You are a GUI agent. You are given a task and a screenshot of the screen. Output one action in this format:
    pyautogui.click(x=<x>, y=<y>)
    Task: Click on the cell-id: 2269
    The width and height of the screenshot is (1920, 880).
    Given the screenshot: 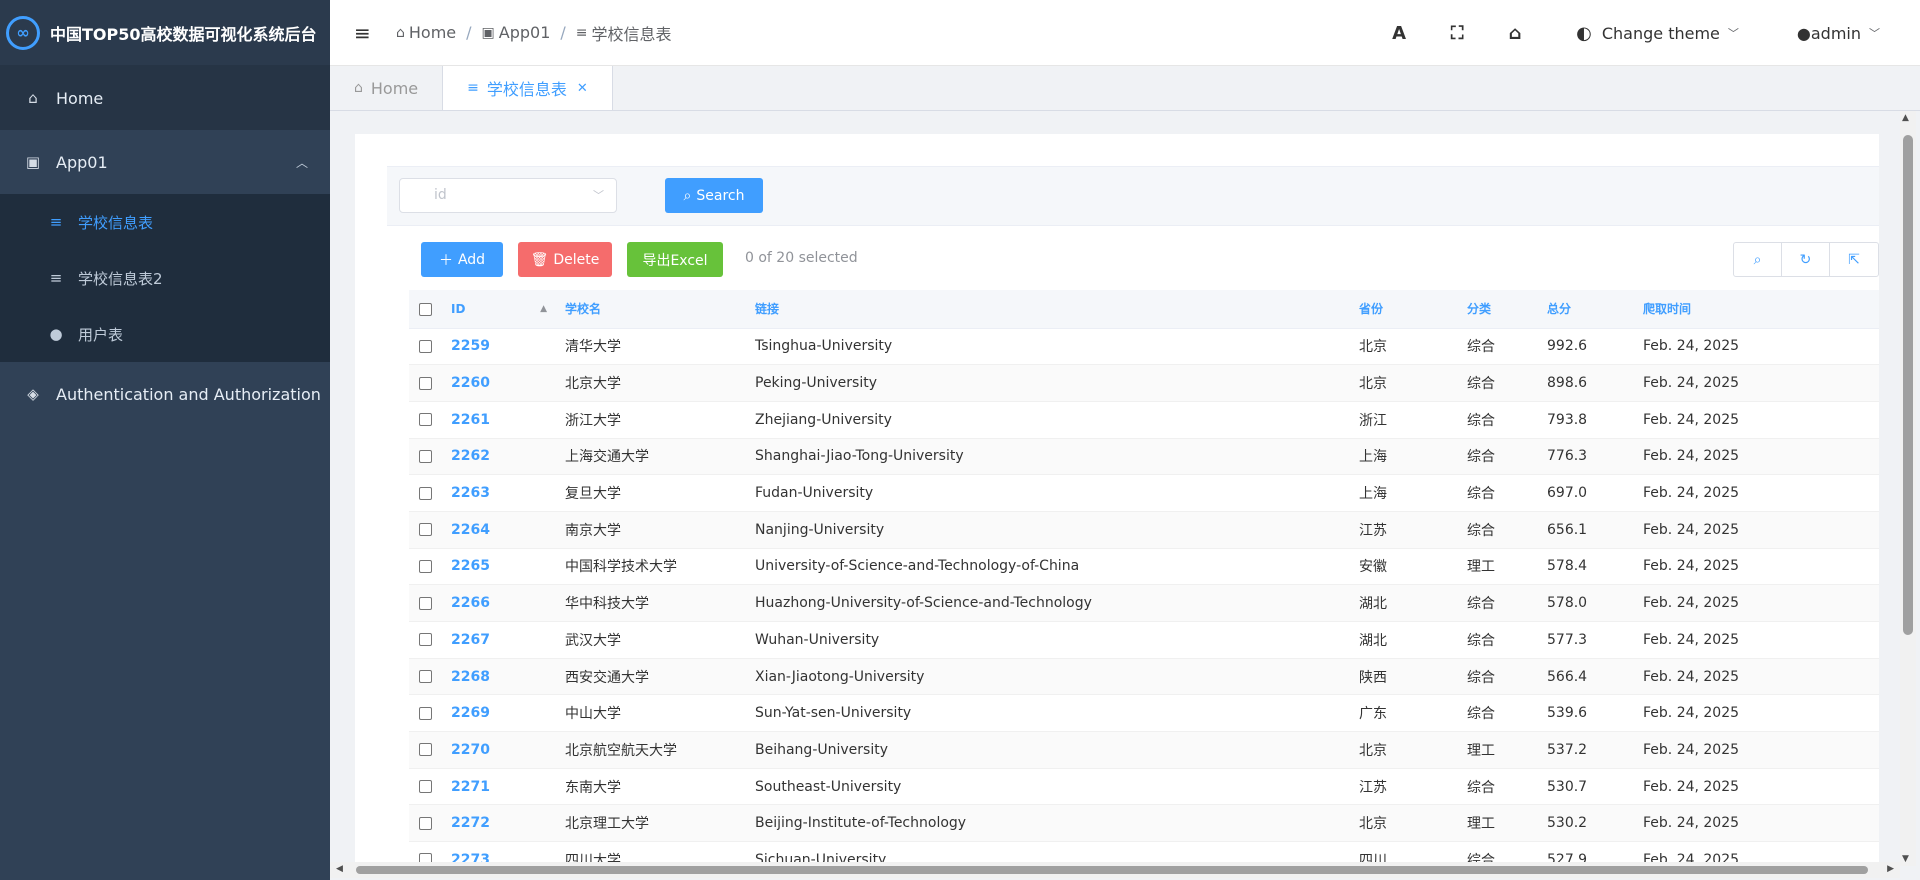 What is the action you would take?
    pyautogui.click(x=498, y=713)
    